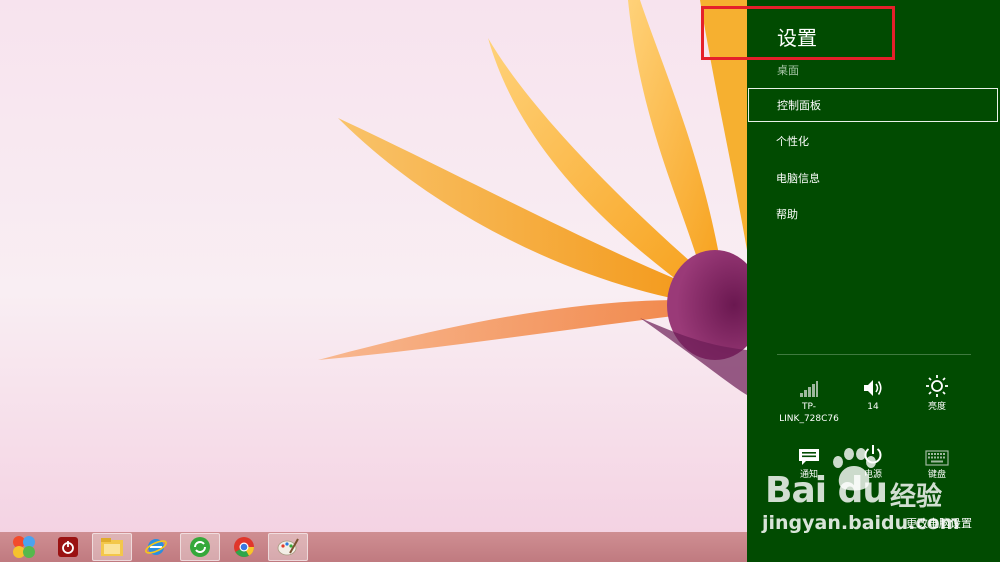 The width and height of the screenshot is (1000, 562). Describe the element at coordinates (872, 475) in the screenshot. I see `quick-setting-label: 电源` at that location.